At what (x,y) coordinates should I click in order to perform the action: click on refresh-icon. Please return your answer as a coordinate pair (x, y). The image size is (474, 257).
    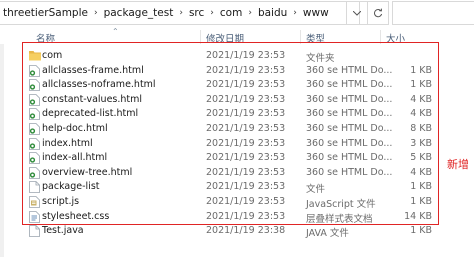
    Looking at the image, I should click on (378, 13).